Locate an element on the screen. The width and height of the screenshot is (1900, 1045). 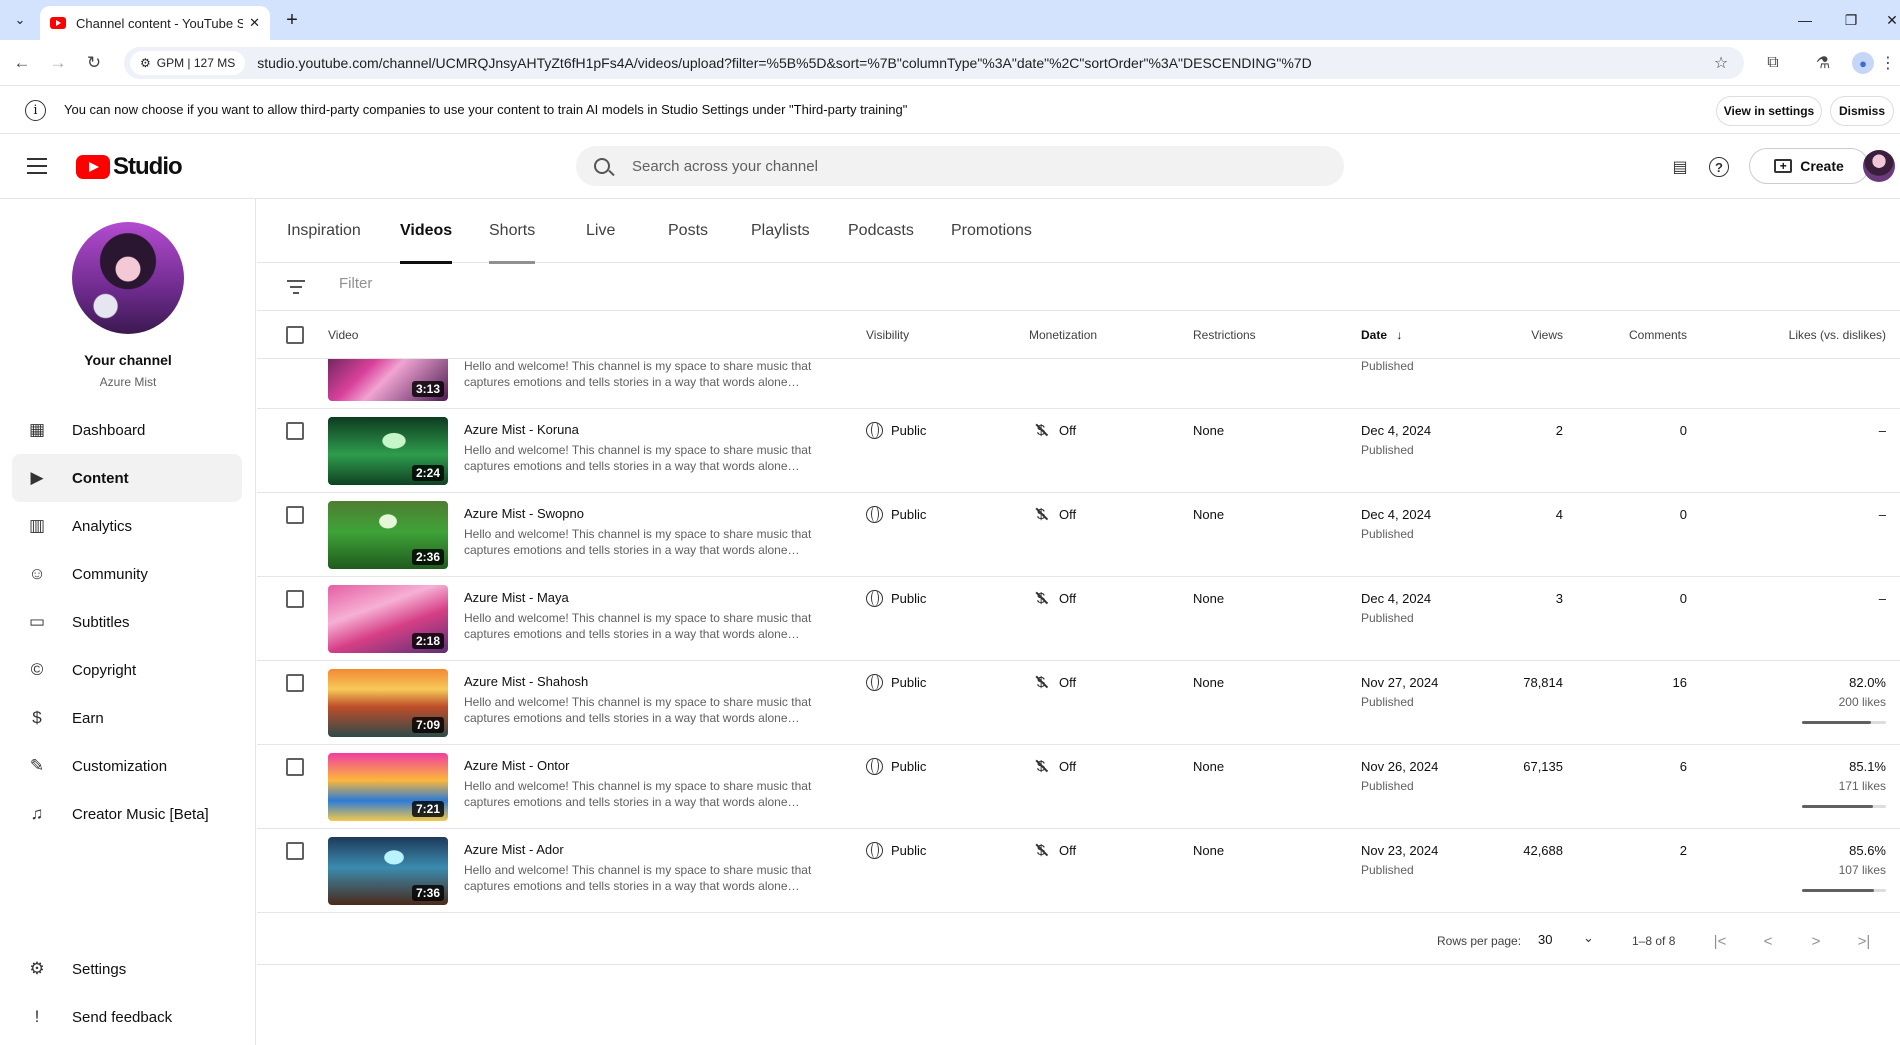
header-visibility: Visibility is located at coordinates (887, 335).